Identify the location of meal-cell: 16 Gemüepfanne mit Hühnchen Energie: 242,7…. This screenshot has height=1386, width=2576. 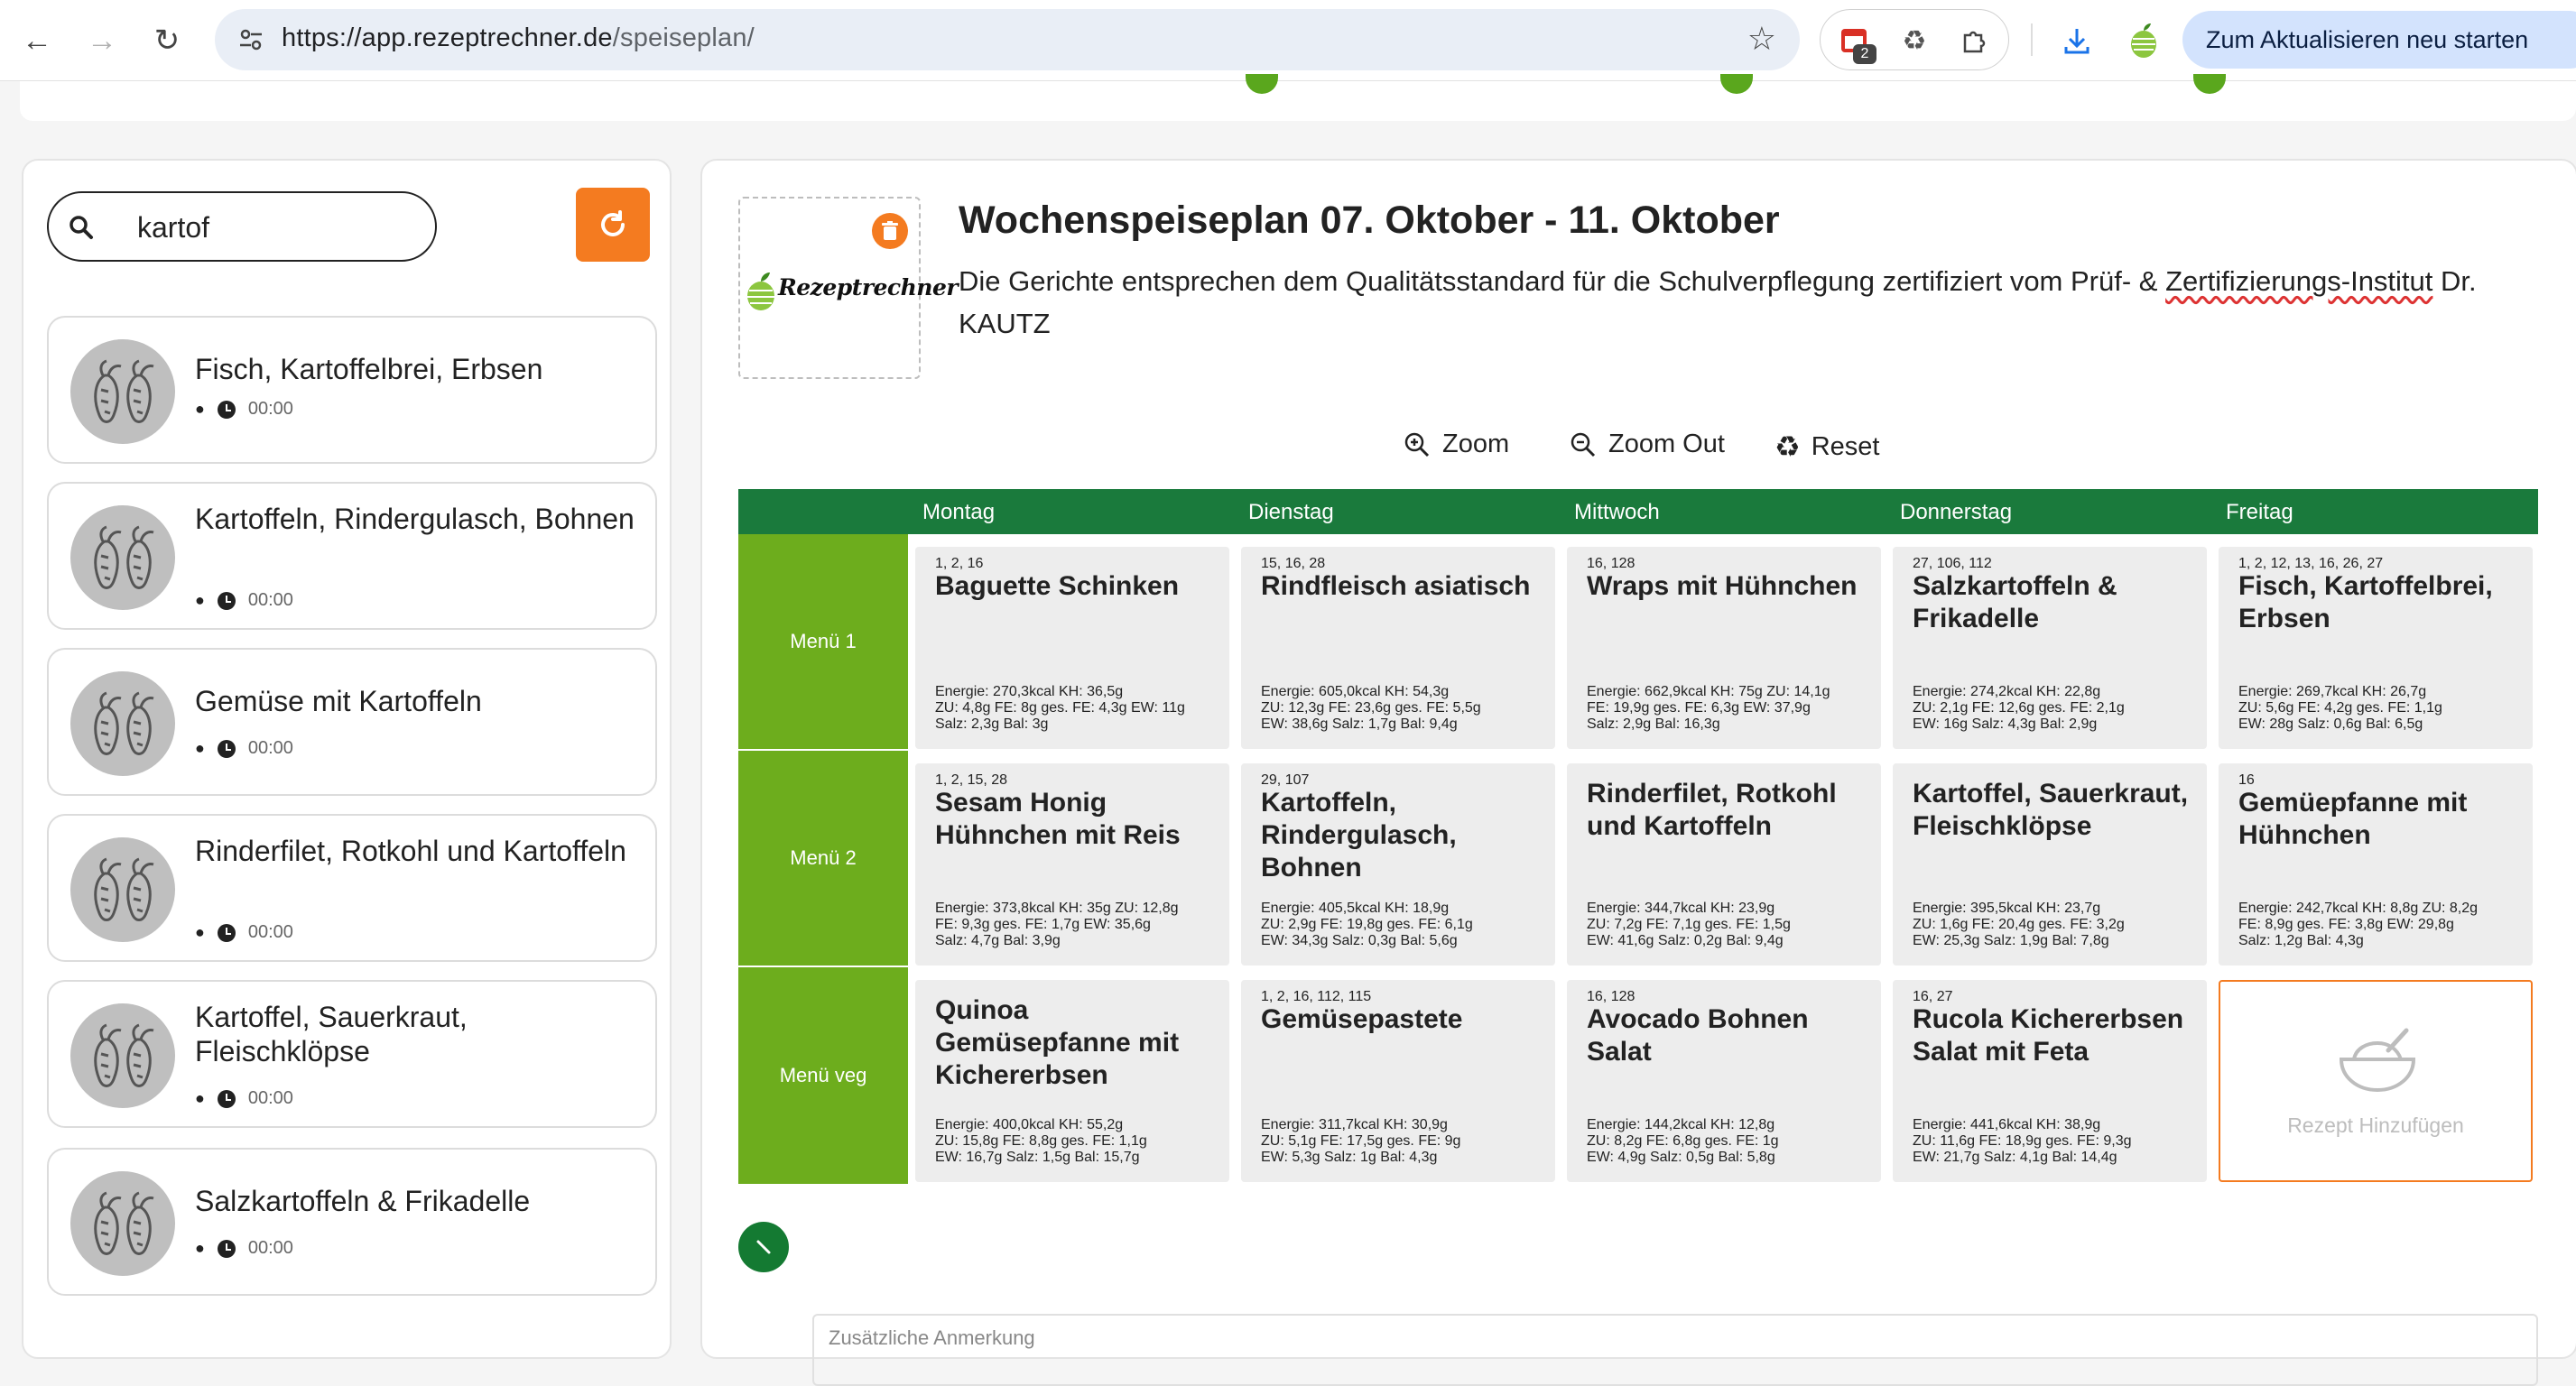
(2376, 864).